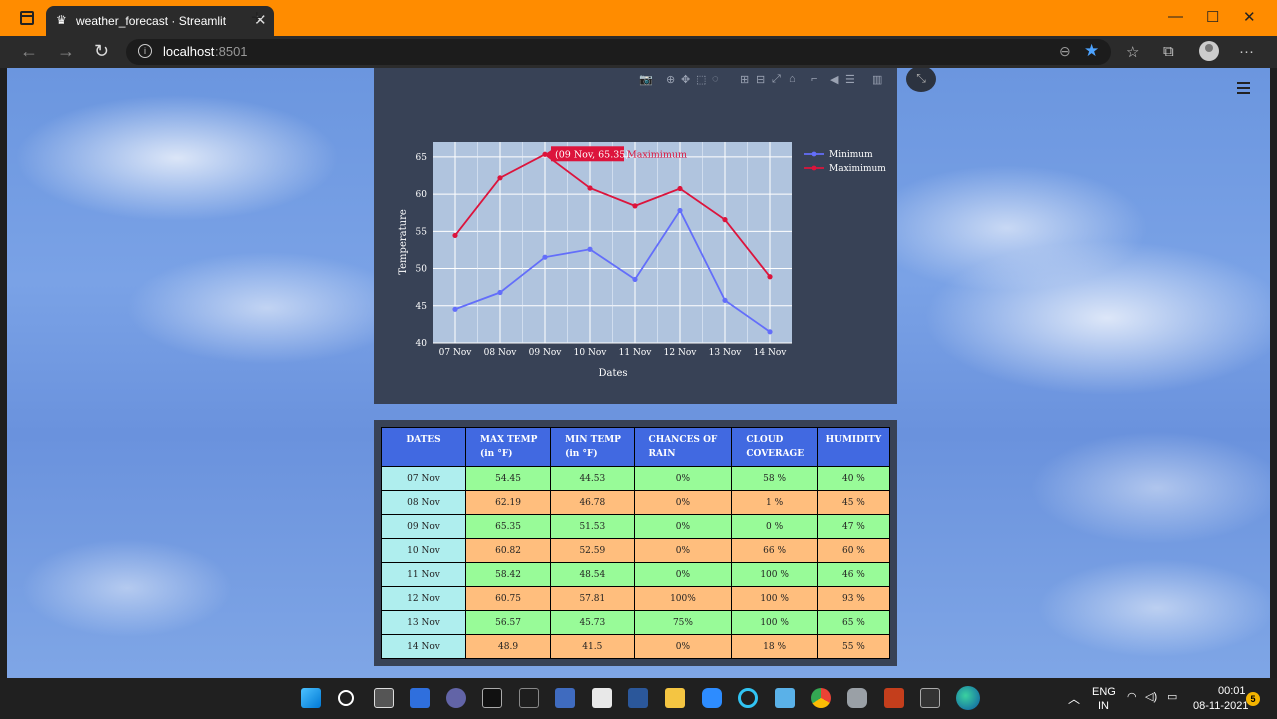  I want to click on tab-actions-icon, so click(27, 18).